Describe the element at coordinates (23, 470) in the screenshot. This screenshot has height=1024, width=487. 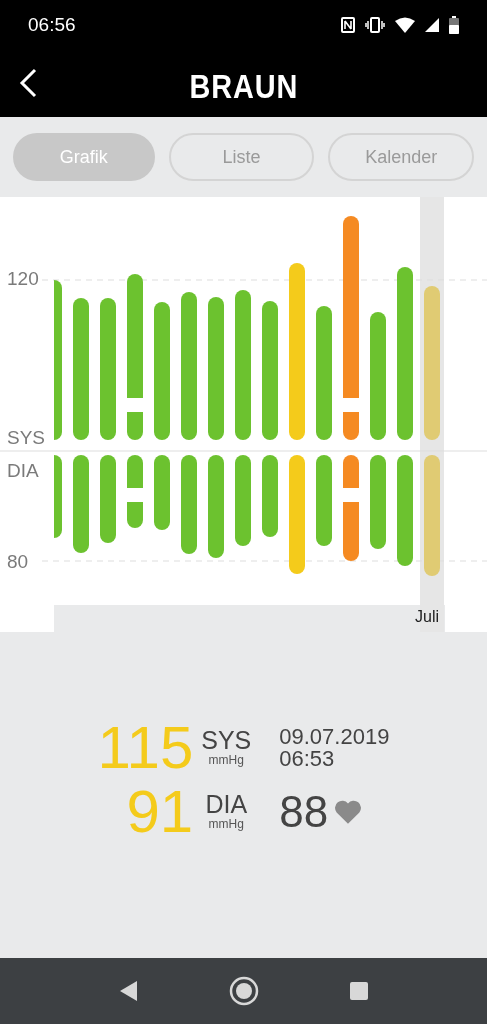
I see `axis-label: DIA` at that location.